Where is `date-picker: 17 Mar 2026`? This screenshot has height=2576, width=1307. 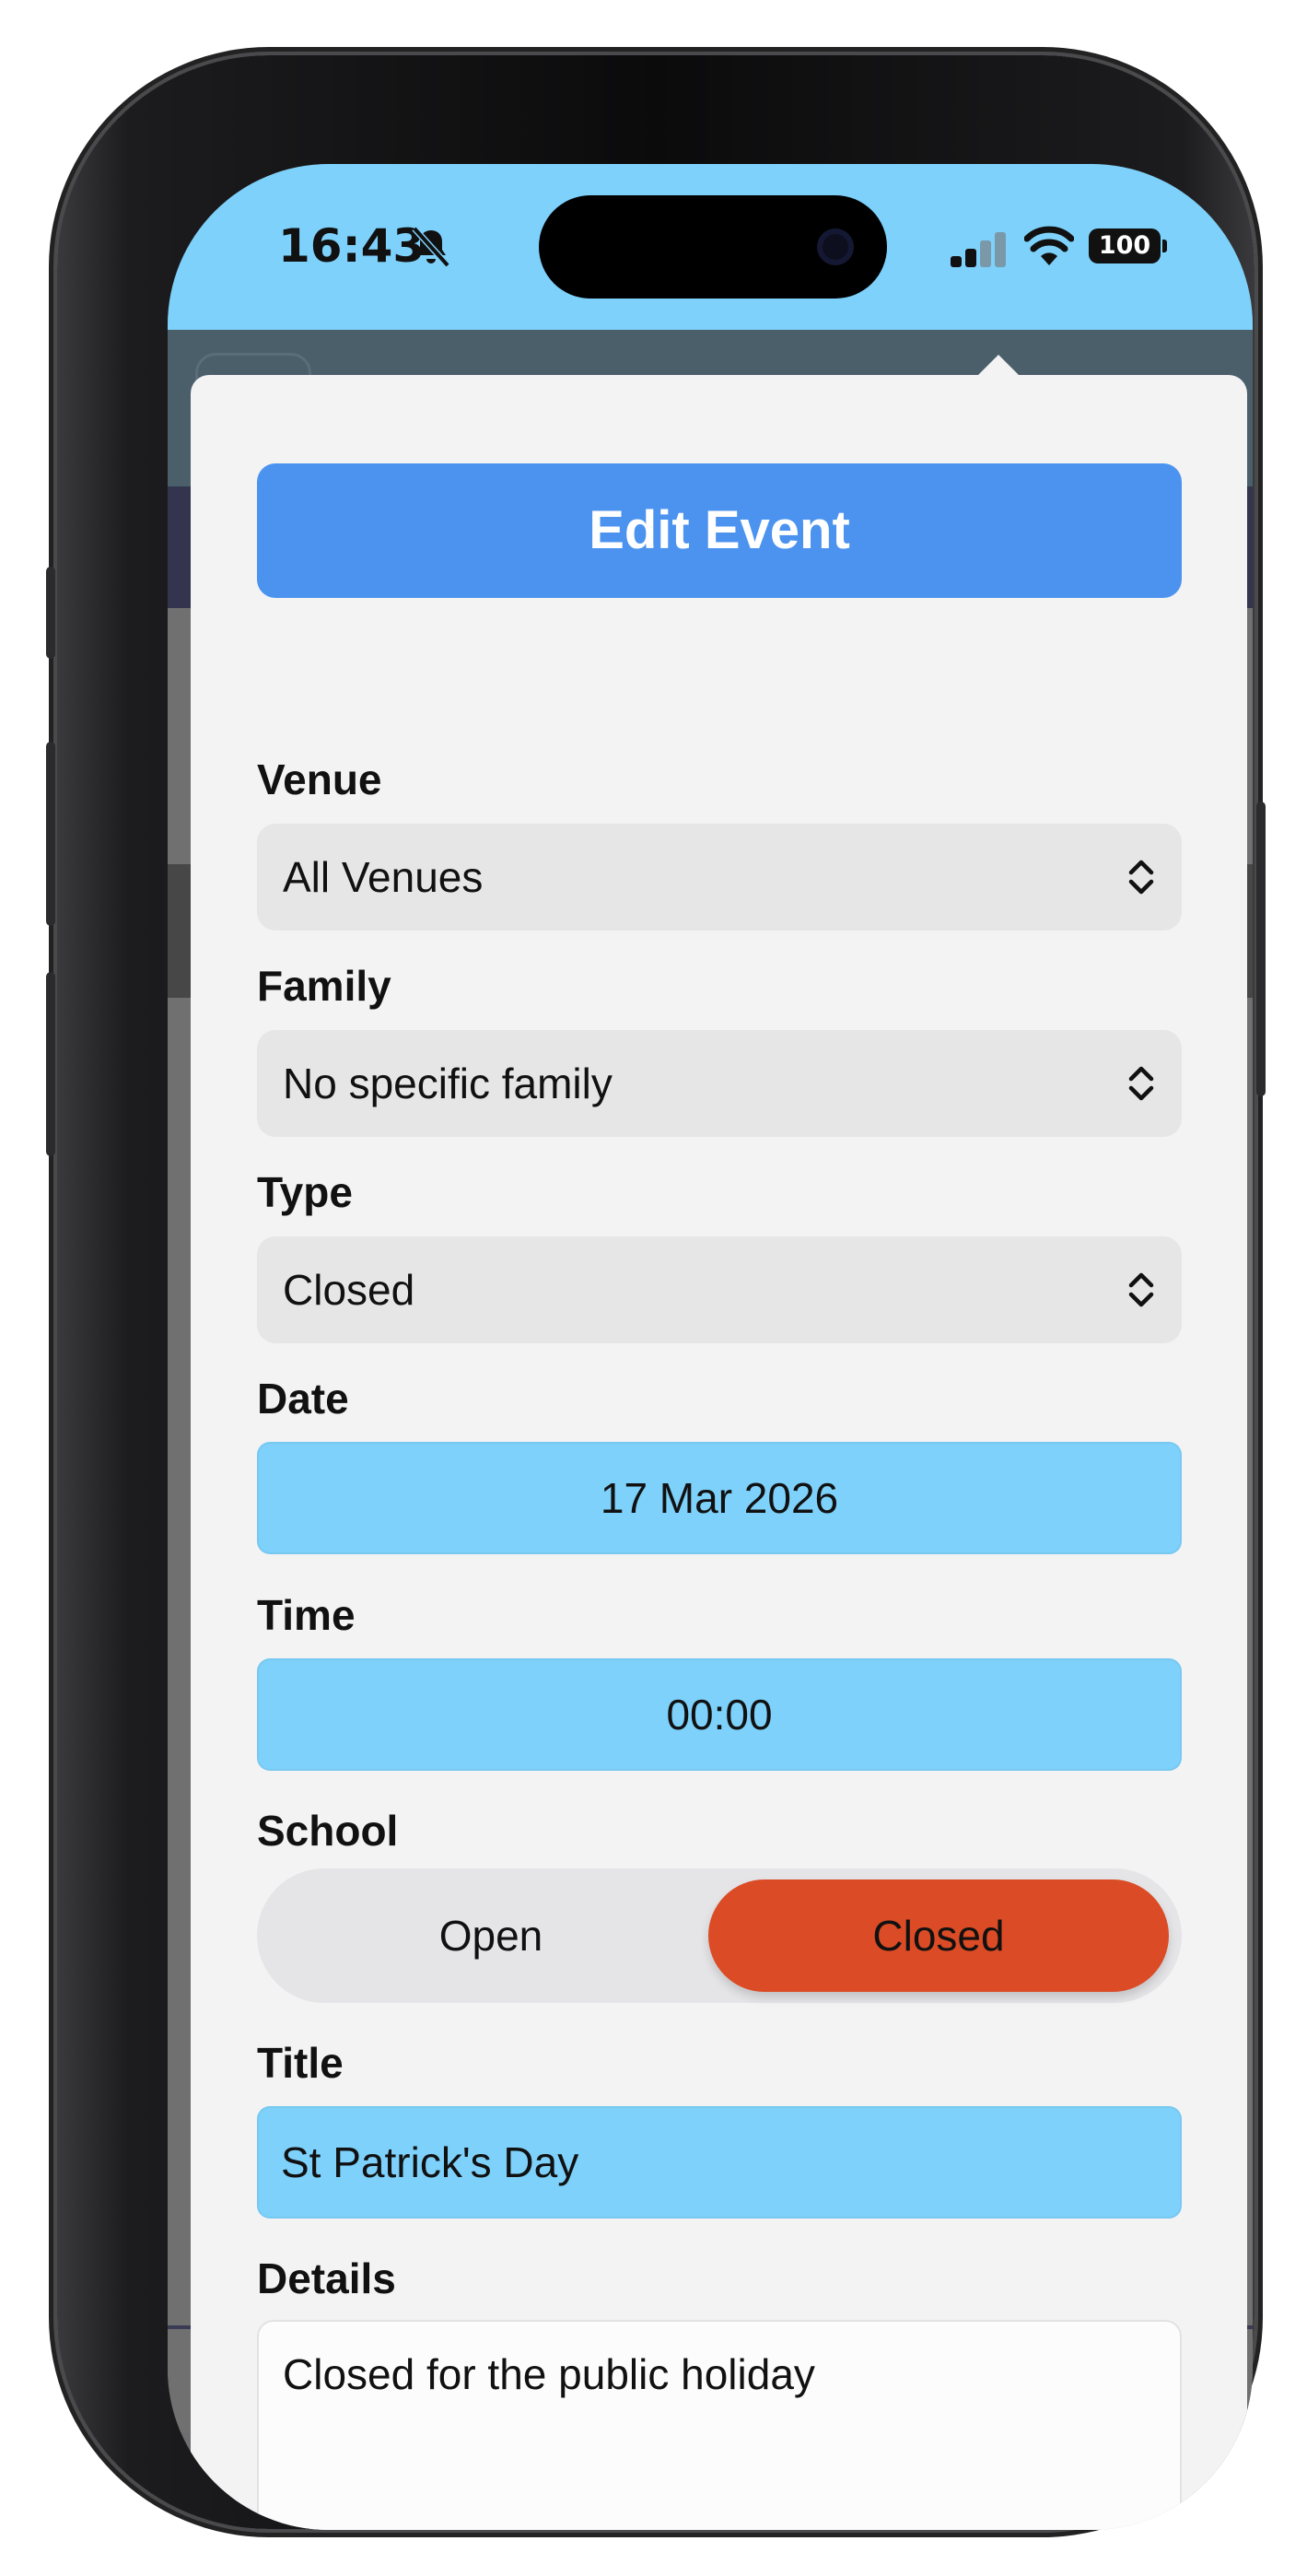
date-picker: 17 Mar 2026 is located at coordinates (720, 1498).